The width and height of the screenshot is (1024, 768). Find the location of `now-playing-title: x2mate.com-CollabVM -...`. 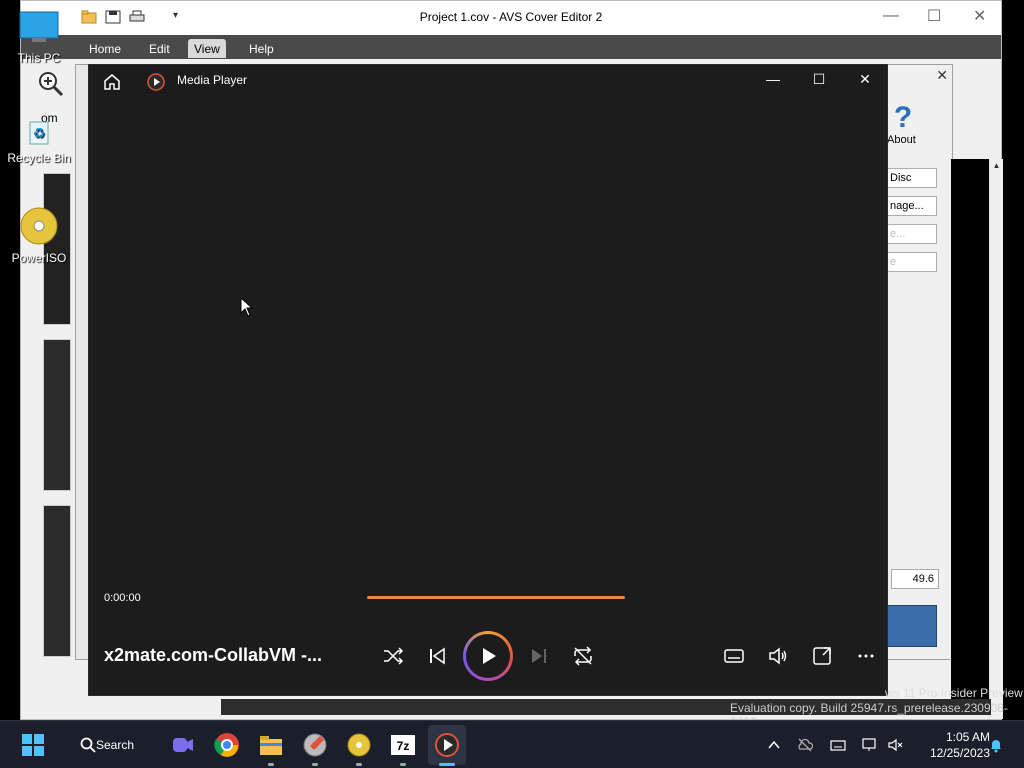

now-playing-title: x2mate.com-CollabVM -... is located at coordinates (213, 655).